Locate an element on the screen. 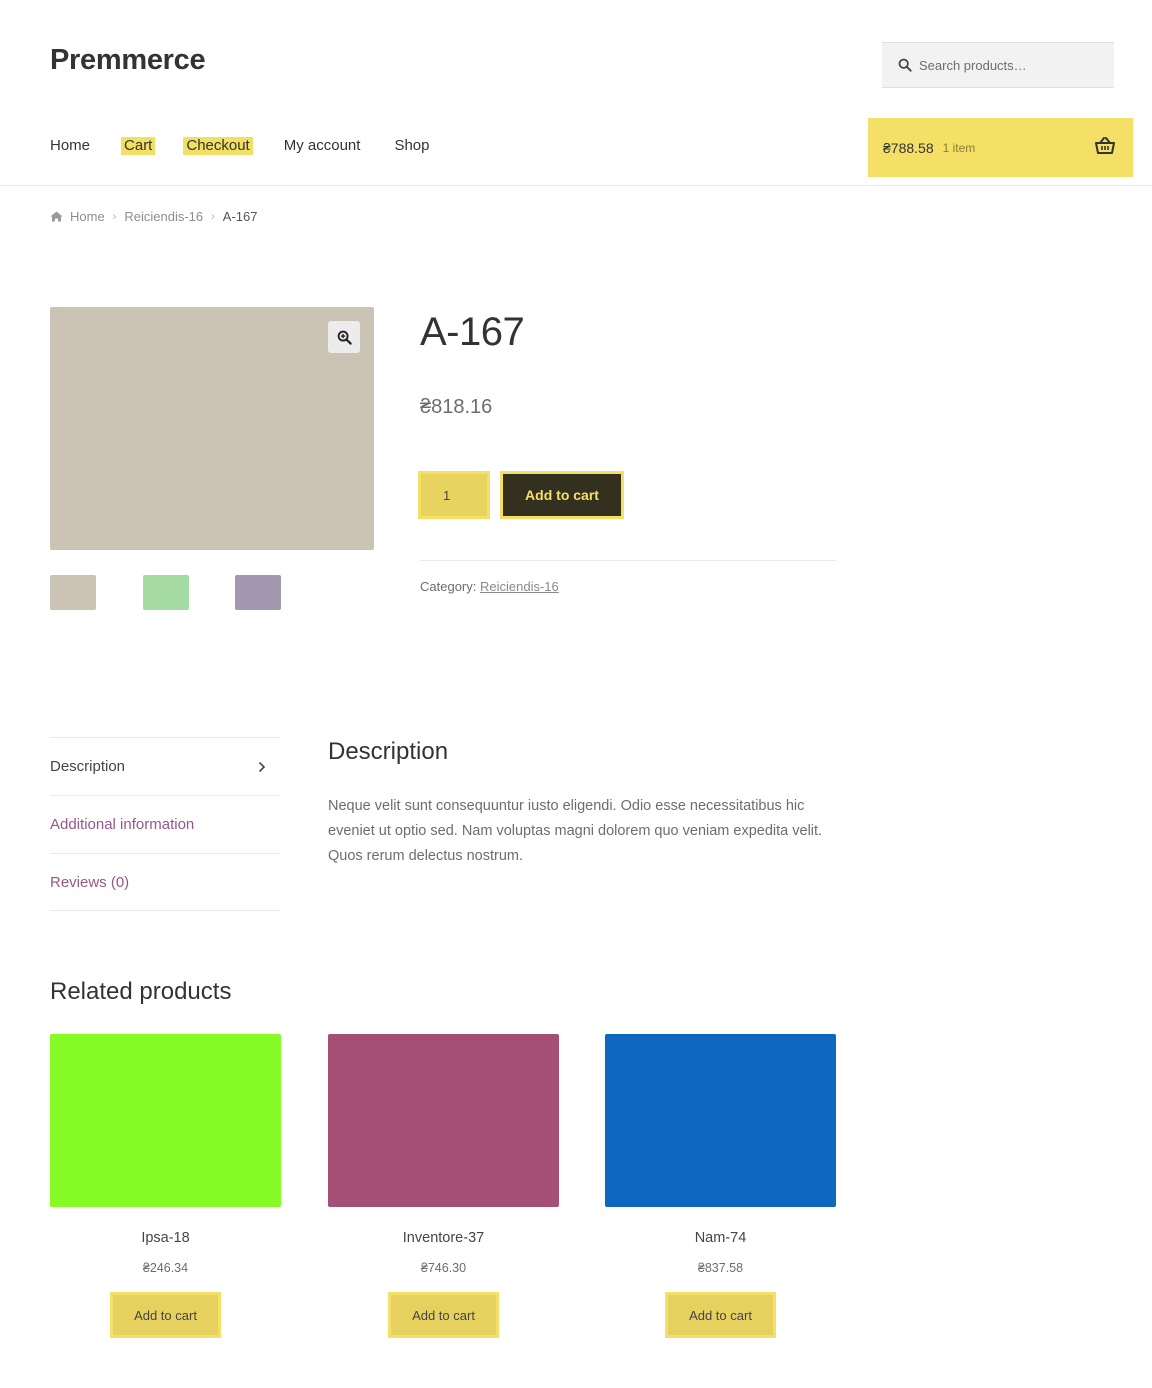  breadcrumb: Home › Reiciendis-16 › A-167 is located at coordinates (154, 216).